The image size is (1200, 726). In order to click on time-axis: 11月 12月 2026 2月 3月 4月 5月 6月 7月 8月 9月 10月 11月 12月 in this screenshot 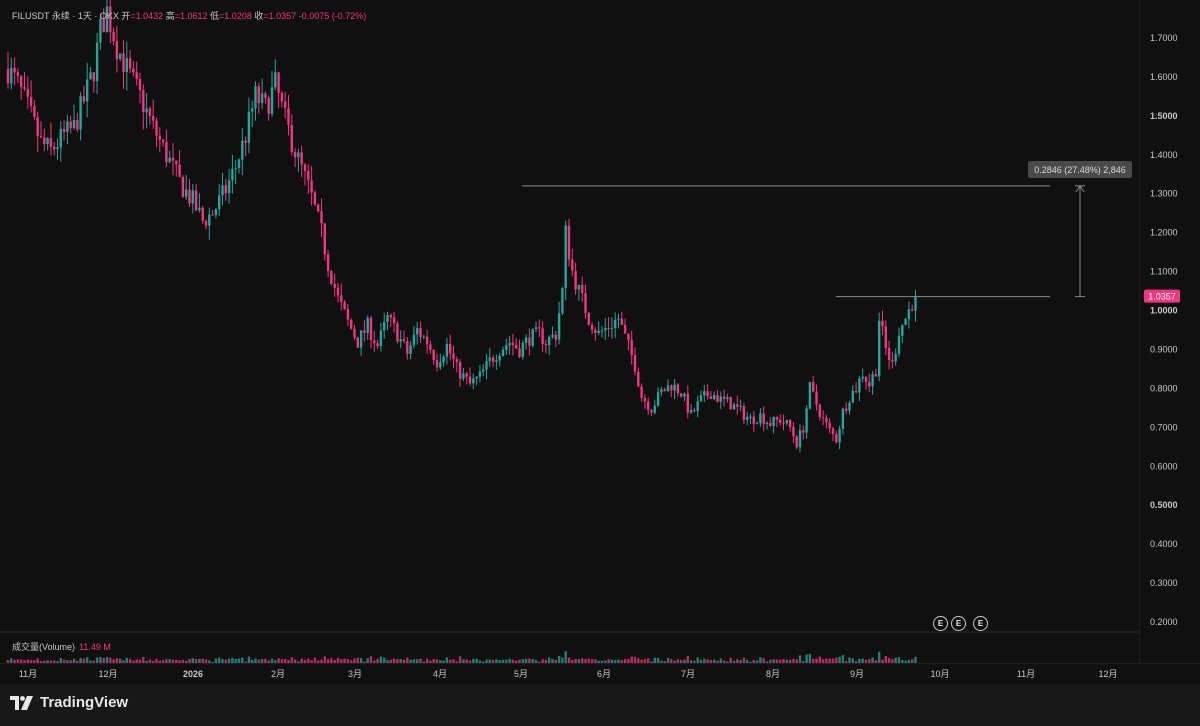, I will do `click(600, 674)`.